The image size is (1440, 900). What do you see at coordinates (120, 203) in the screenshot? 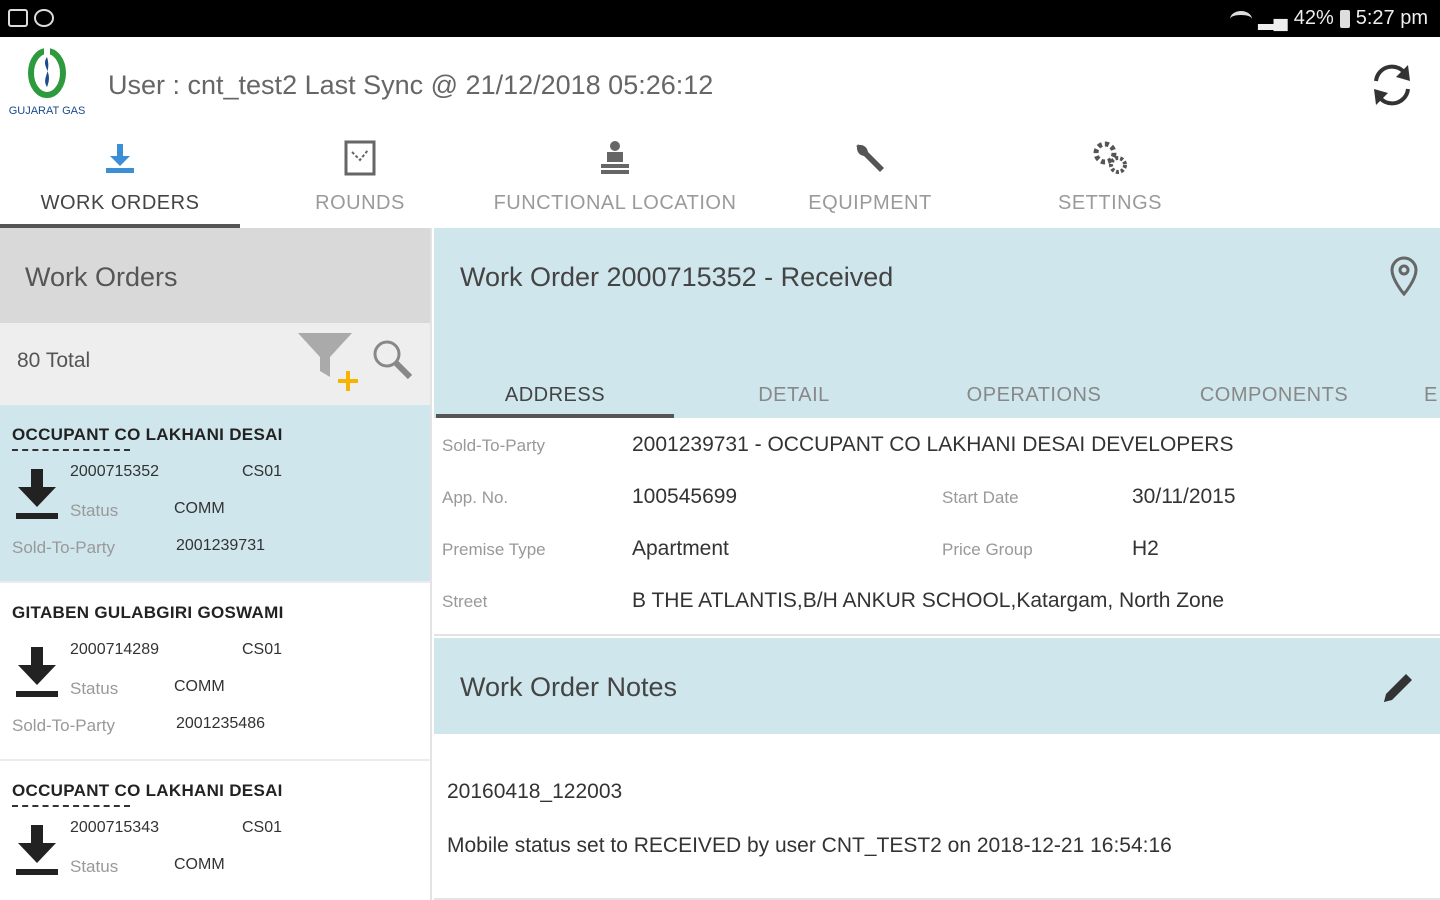
I see `tab-label: WORK ORDERS` at bounding box center [120, 203].